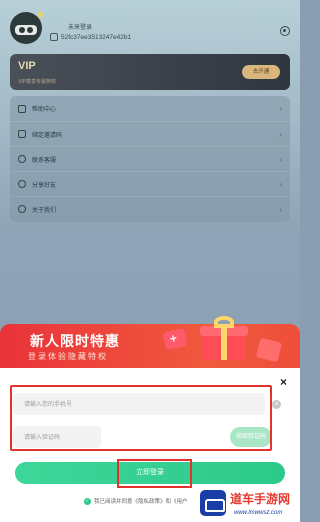 The height and width of the screenshot is (522, 320). Describe the element at coordinates (141, 418) in the screenshot. I see `input-highlight-box` at that location.